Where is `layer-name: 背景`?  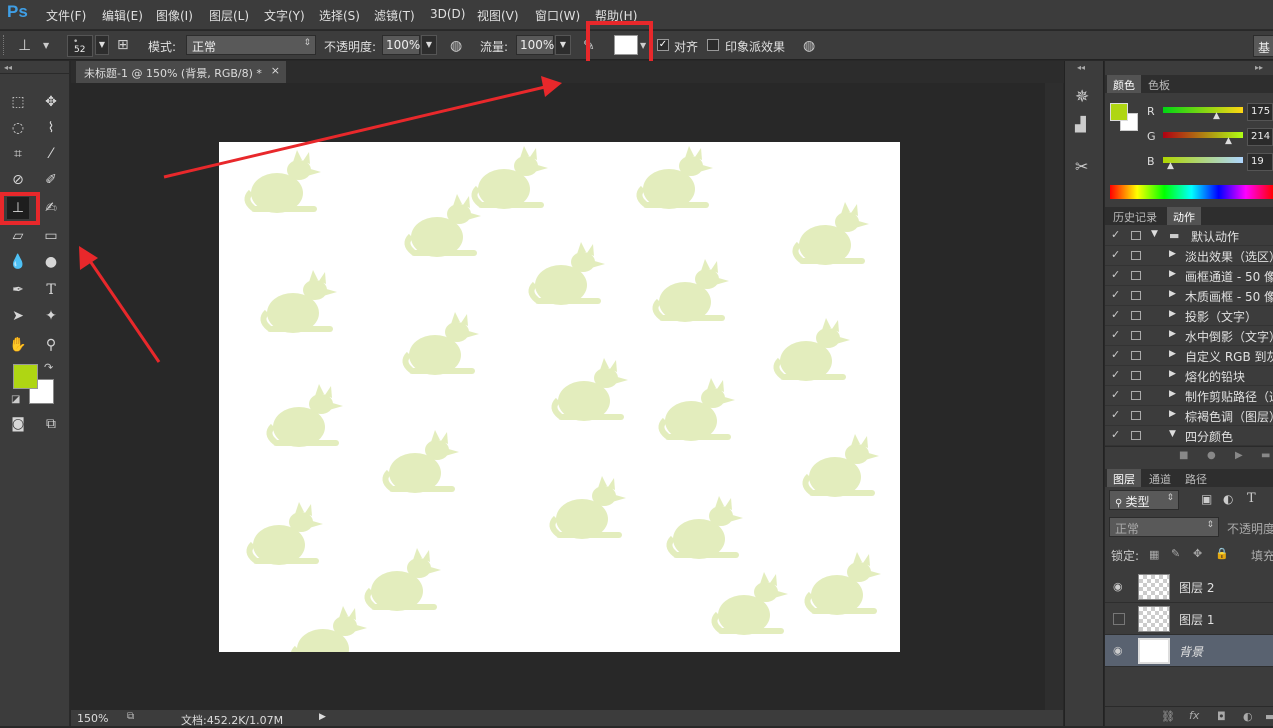
layer-name: 背景 is located at coordinates (1191, 651).